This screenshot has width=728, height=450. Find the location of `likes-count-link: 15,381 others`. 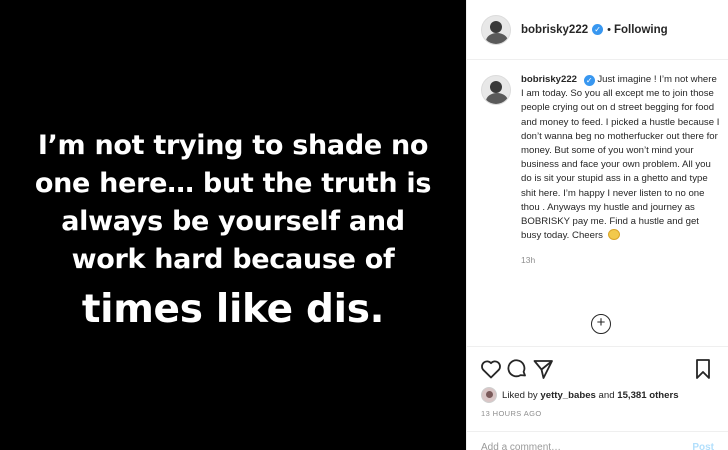

likes-count-link: 15,381 others is located at coordinates (647, 395).